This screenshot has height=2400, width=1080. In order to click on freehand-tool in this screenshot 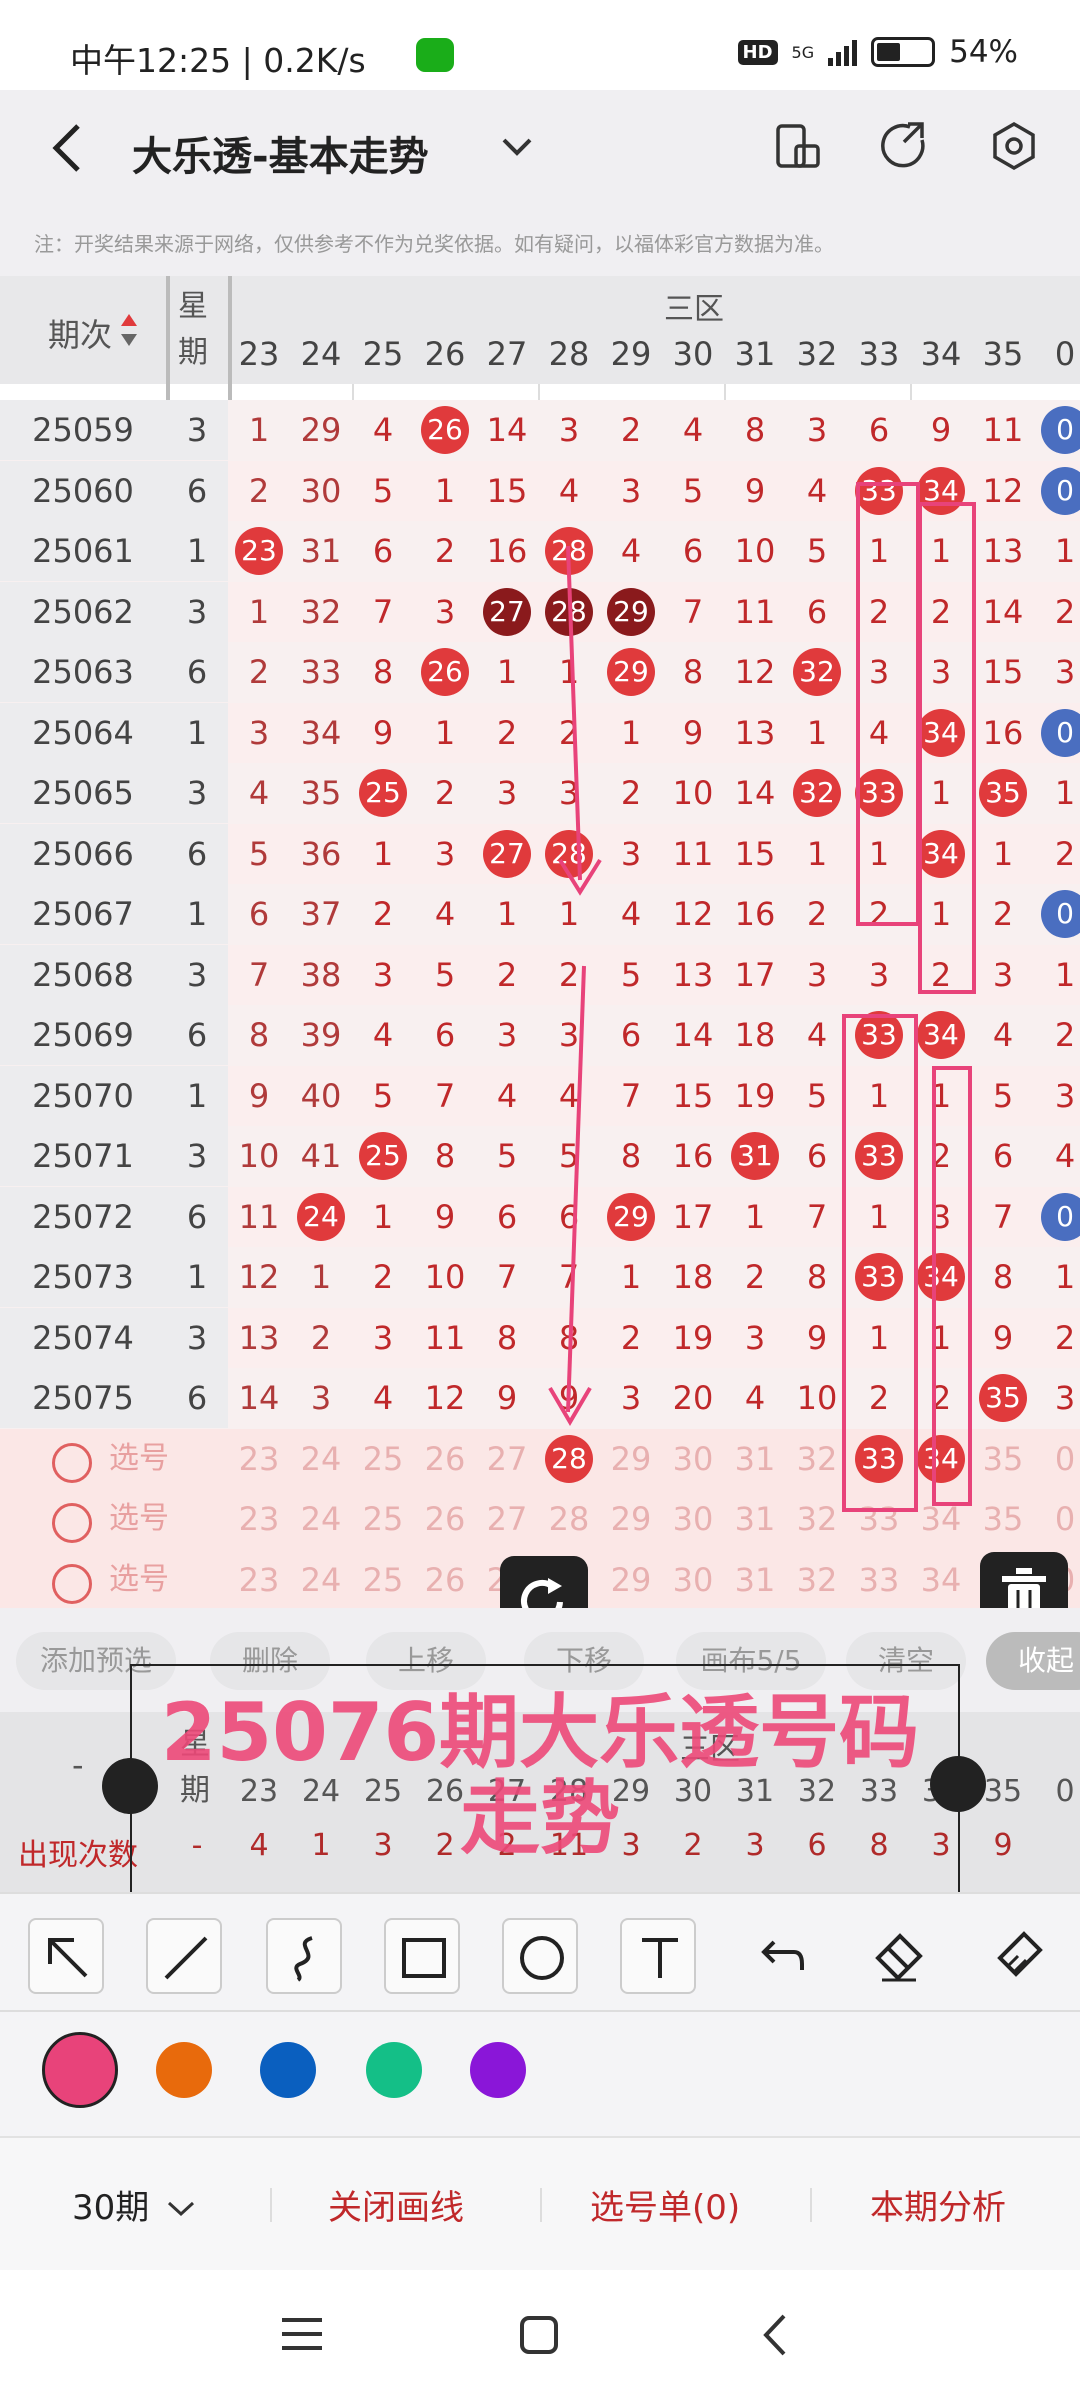, I will do `click(304, 1956)`.